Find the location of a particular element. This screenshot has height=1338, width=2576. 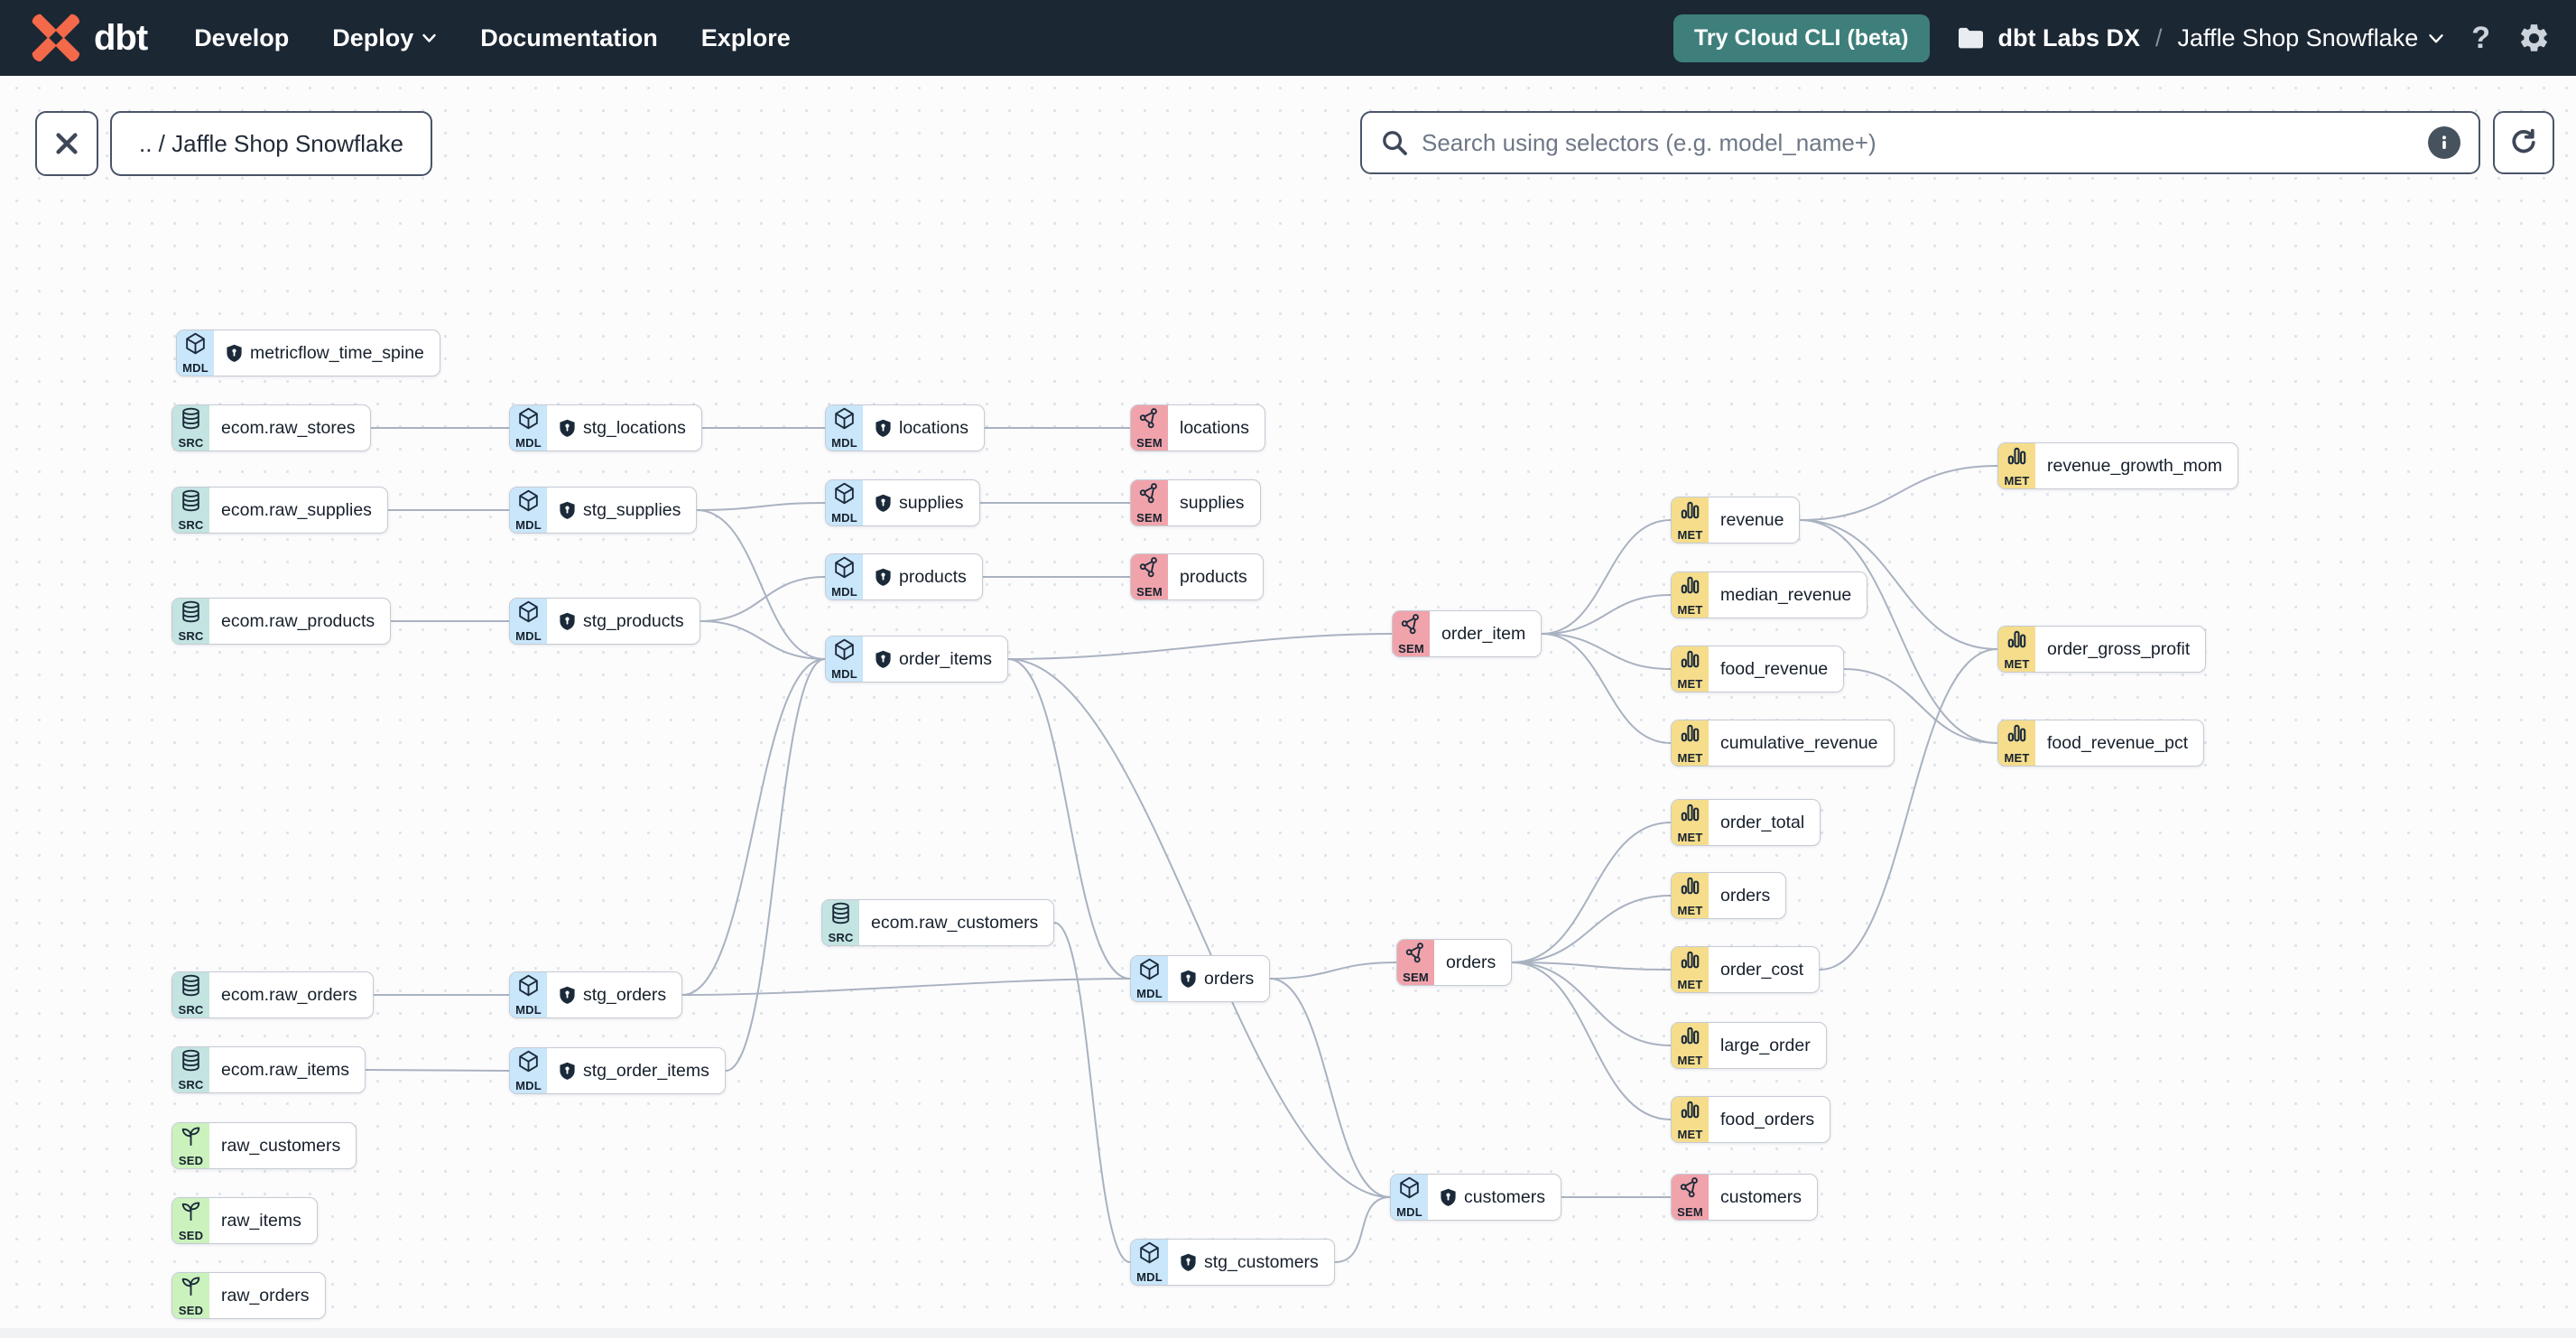

graph-node-sem_order_item: SEM order_item is located at coordinates (1468, 633).